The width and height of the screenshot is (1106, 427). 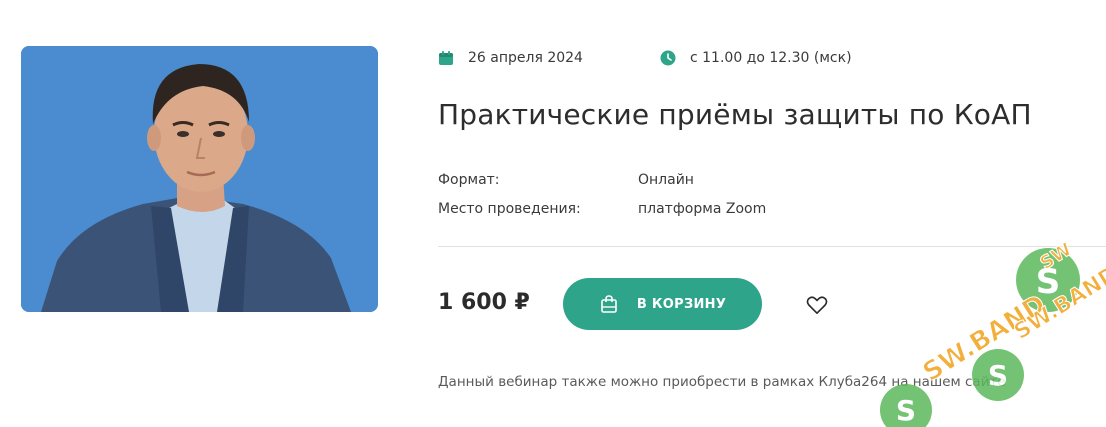 What do you see at coordinates (668, 58) in the screenshot?
I see `clock-icon` at bounding box center [668, 58].